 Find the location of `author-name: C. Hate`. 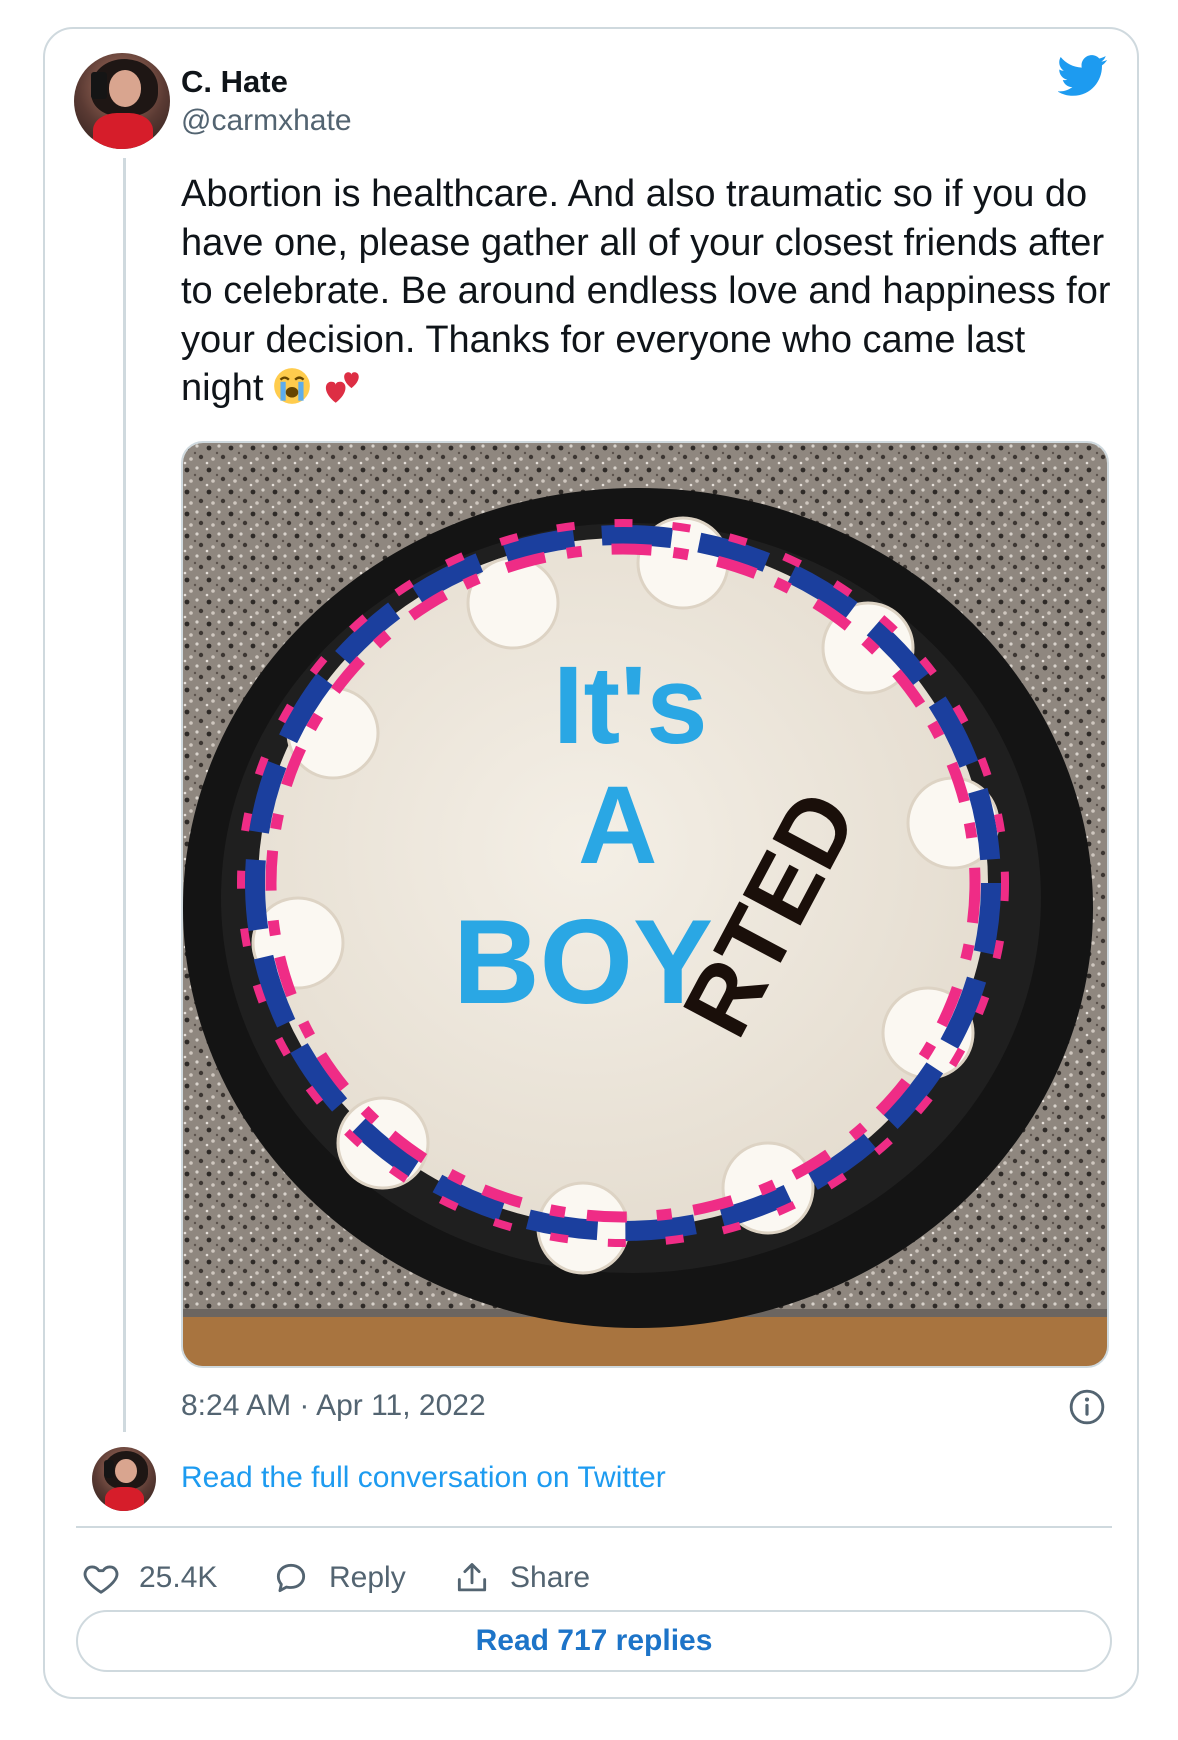

author-name: C. Hate is located at coordinates (234, 82).